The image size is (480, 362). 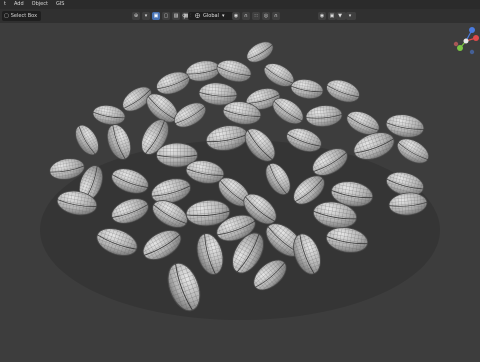 I want to click on pivot-snap-group: ◉ ∩ ∷ ◎ ∩, so click(x=256, y=16).